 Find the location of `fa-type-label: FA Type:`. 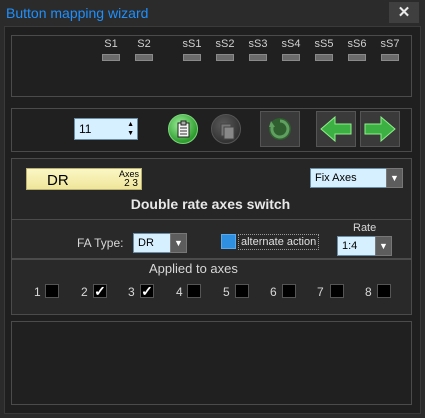

fa-type-label: FA Type: is located at coordinates (100, 243).